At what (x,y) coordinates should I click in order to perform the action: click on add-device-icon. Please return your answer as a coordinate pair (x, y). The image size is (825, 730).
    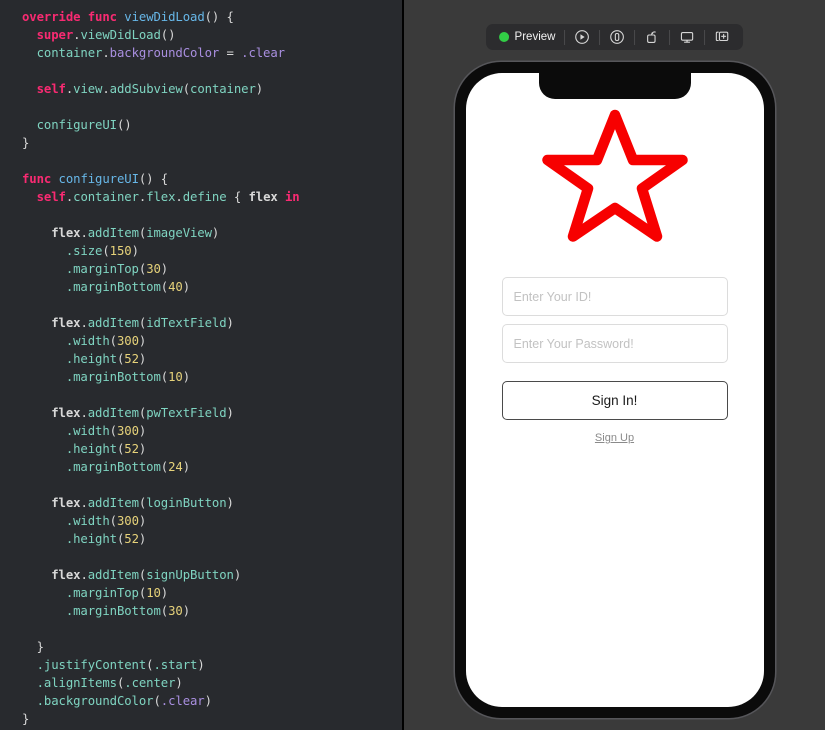
    Looking at the image, I should click on (722, 36).